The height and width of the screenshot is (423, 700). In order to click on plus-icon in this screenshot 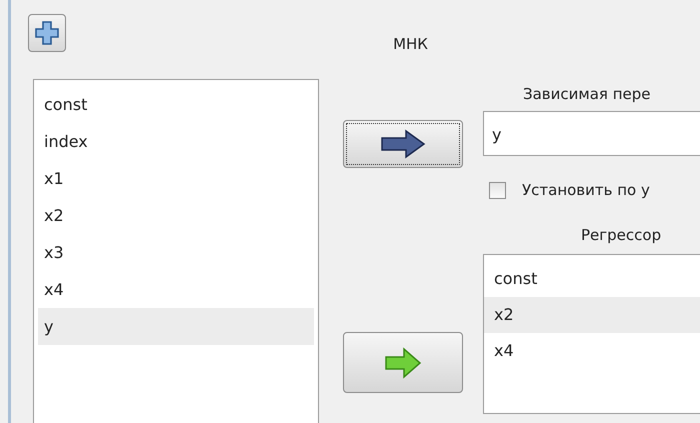, I will do `click(47, 33)`.